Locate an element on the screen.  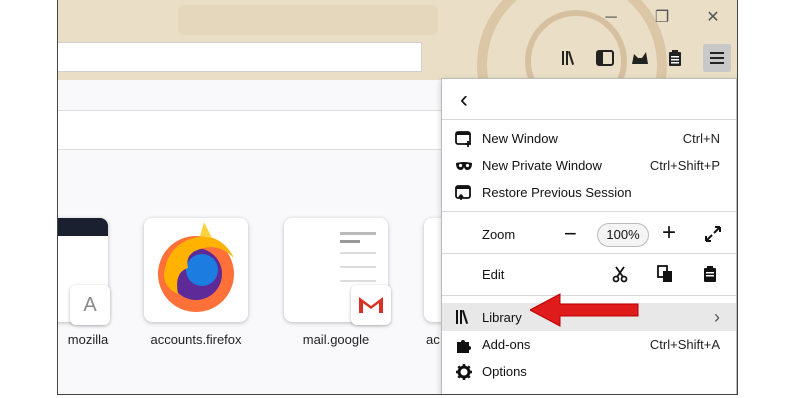
tile-thumbnail is located at coordinates (83, 227).